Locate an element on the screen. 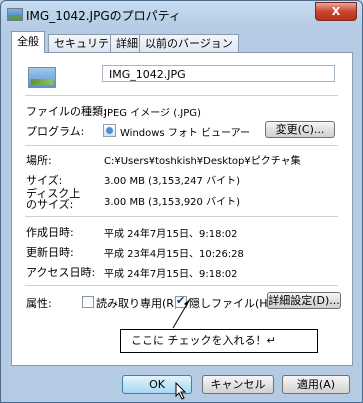 This screenshot has width=363, height=403. size-label: サイズ: is located at coordinates (44, 180).